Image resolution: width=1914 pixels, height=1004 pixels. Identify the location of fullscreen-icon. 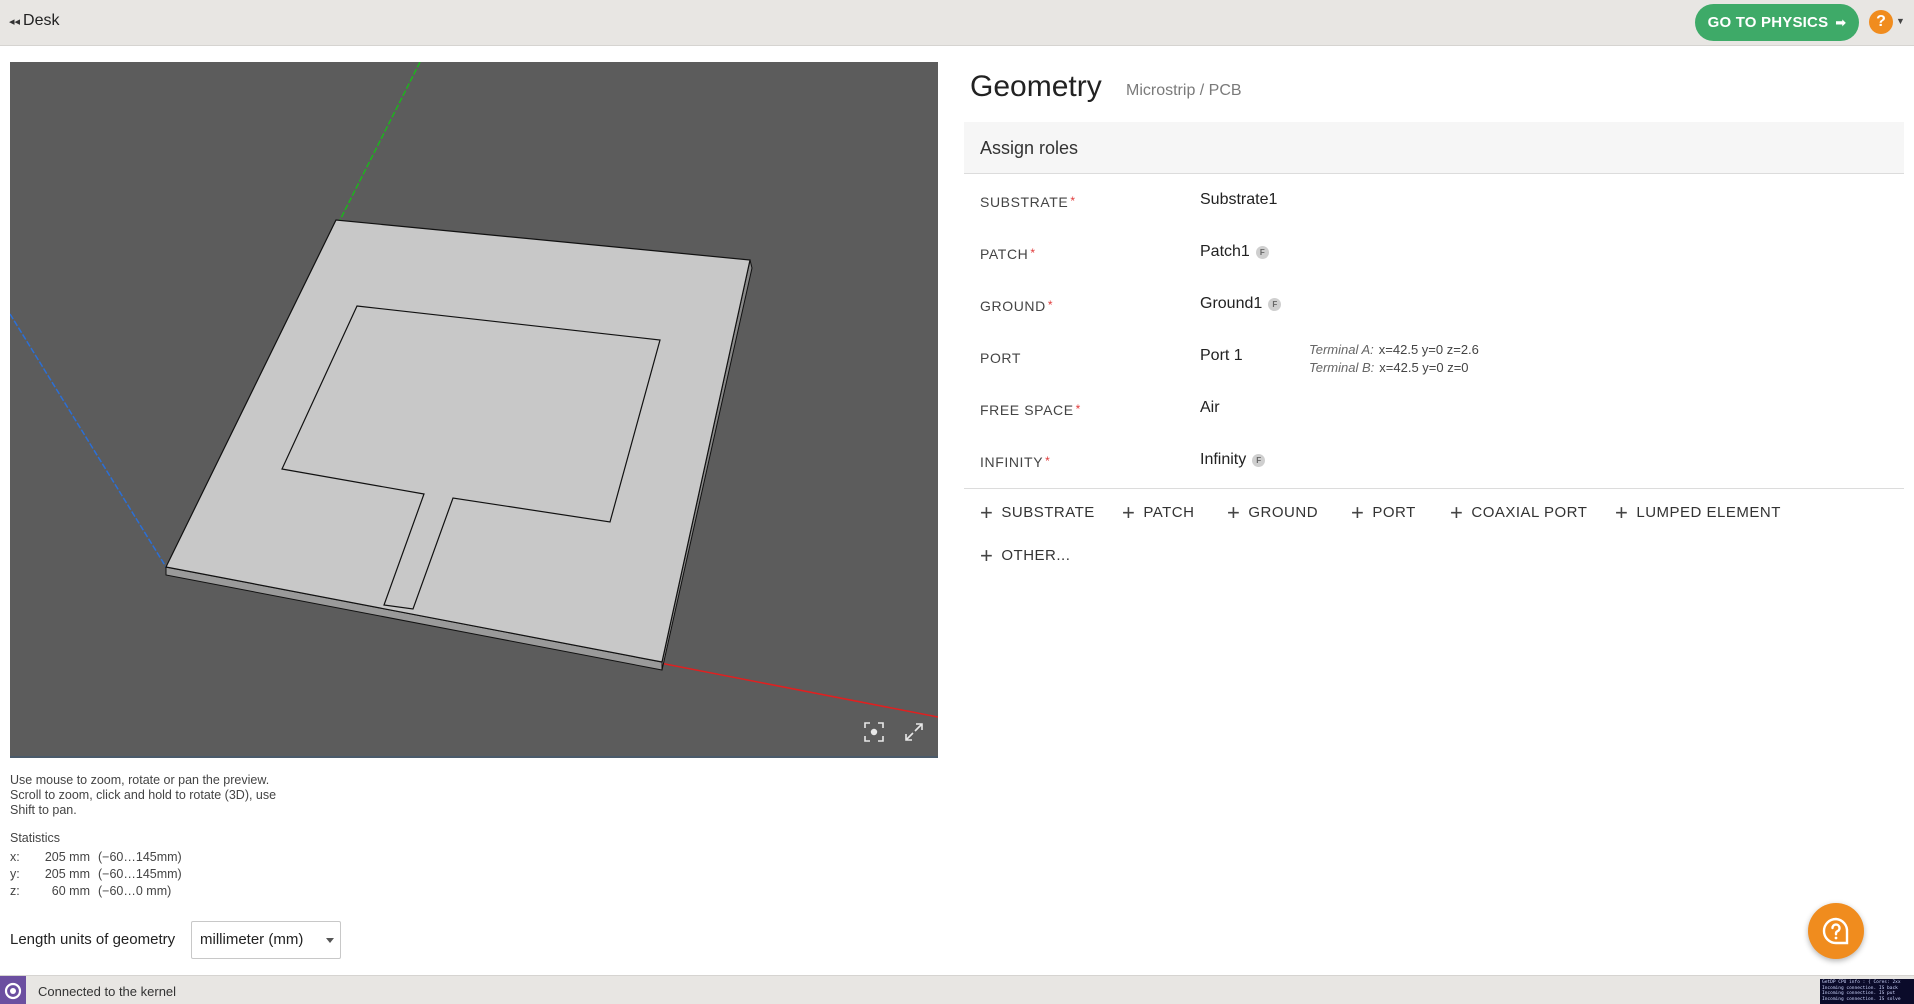
(916, 734).